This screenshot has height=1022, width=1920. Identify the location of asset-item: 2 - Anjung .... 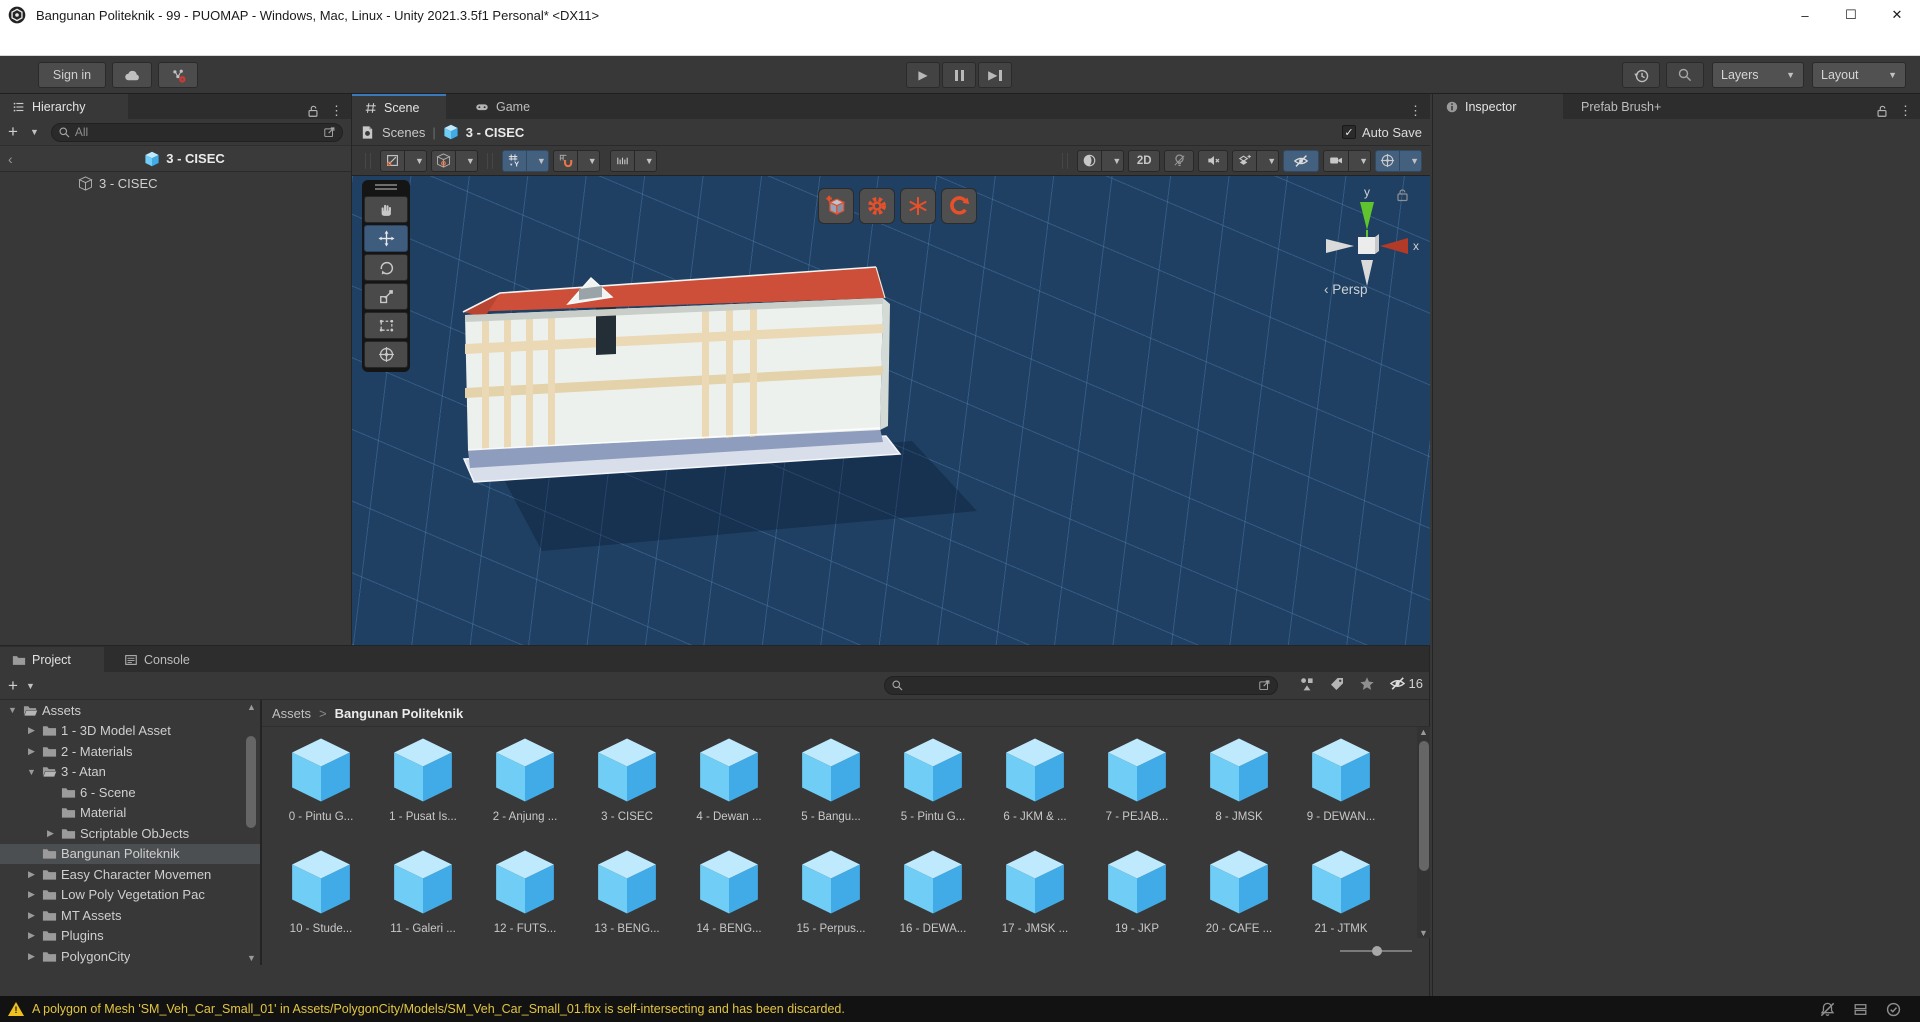
(525, 789).